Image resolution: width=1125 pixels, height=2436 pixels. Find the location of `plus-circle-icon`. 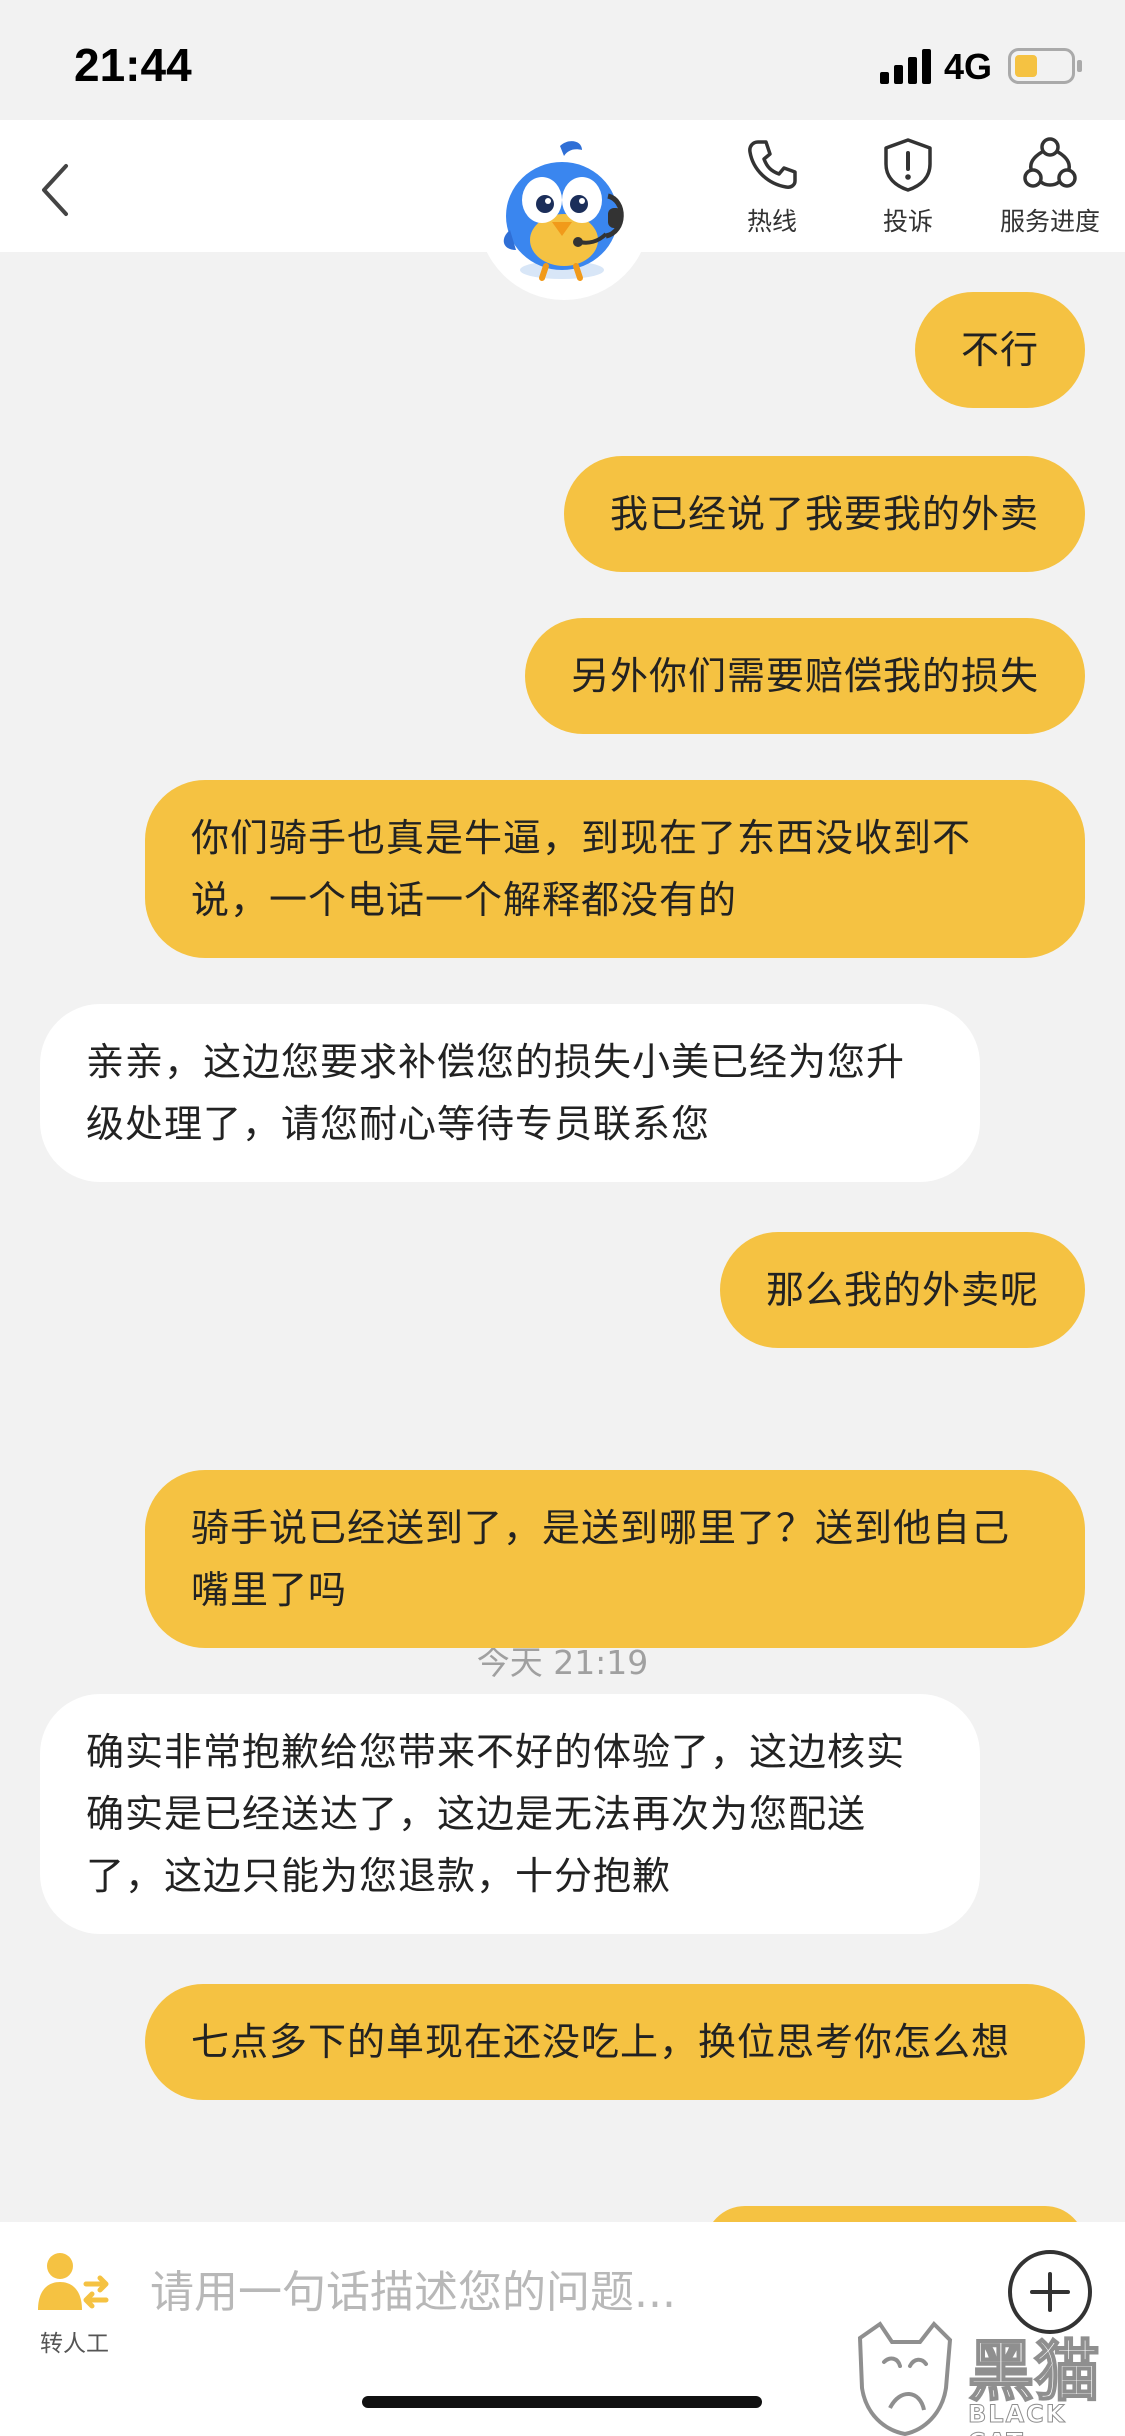

plus-circle-icon is located at coordinates (1050, 2292).